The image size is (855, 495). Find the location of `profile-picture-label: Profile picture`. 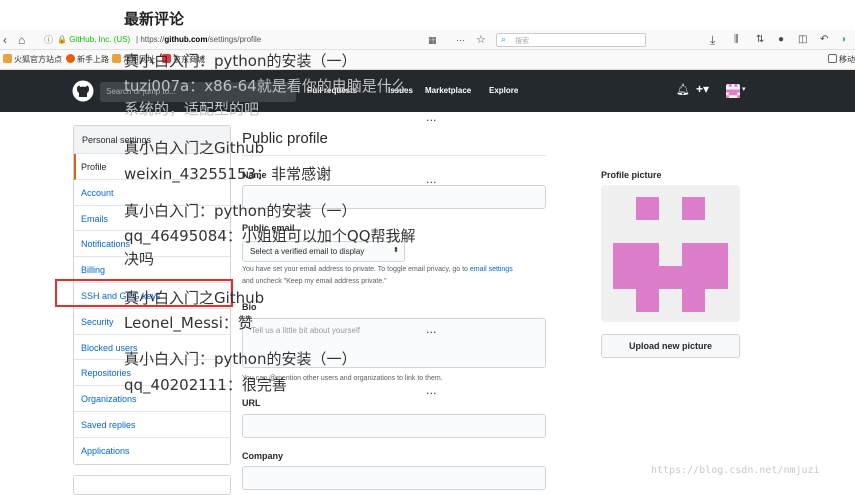

profile-picture-label: Profile picture is located at coordinates (631, 175).